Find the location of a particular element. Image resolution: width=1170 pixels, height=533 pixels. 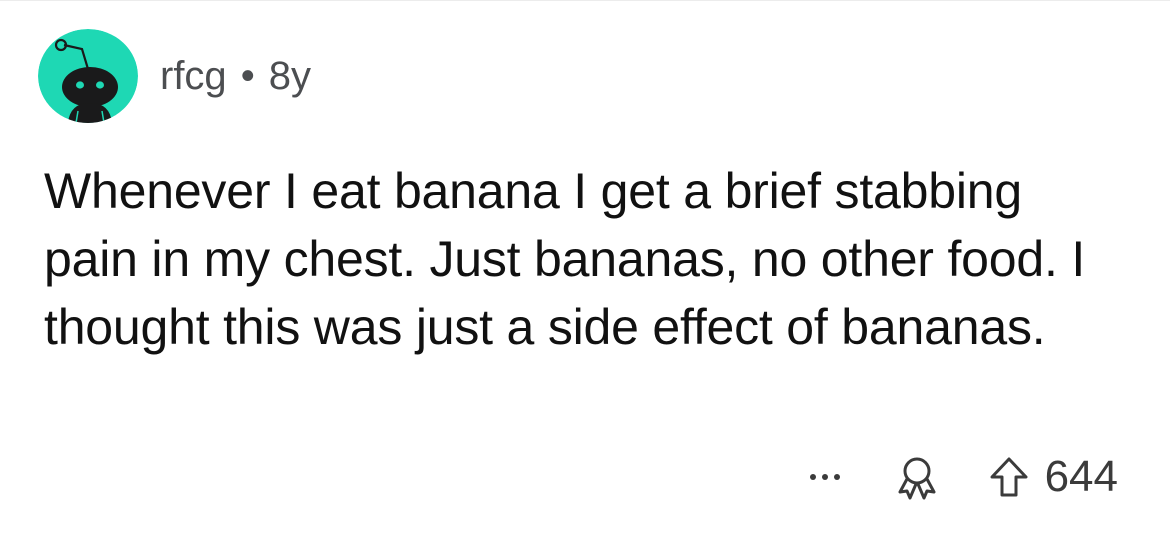

more-options-button is located at coordinates (825, 477).